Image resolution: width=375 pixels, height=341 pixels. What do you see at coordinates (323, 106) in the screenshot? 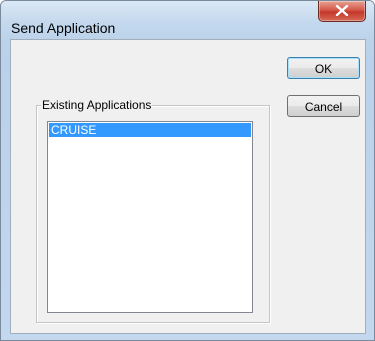
I see `cancel-button: Cancel` at bounding box center [323, 106].